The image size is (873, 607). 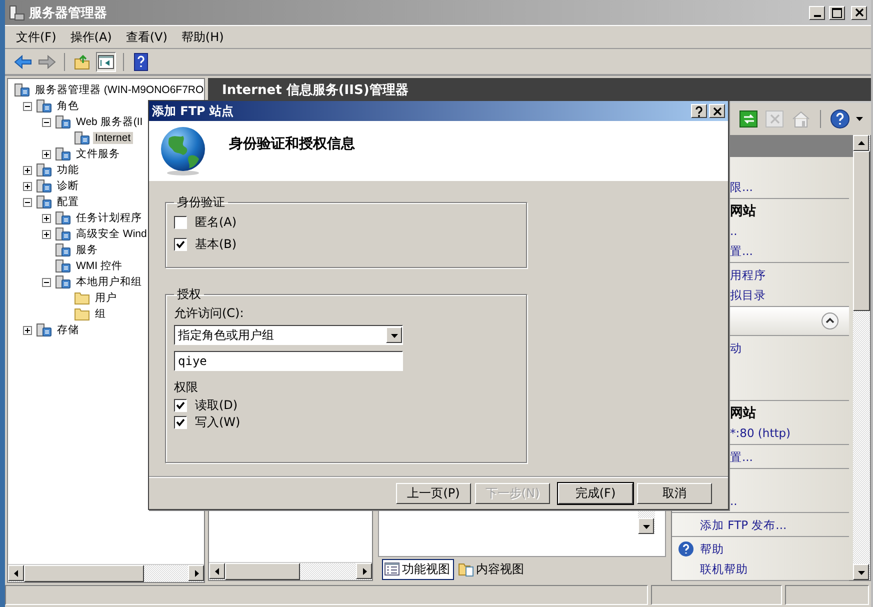 What do you see at coordinates (861, 357) in the screenshot?
I see `vertical-scrollbar` at bounding box center [861, 357].